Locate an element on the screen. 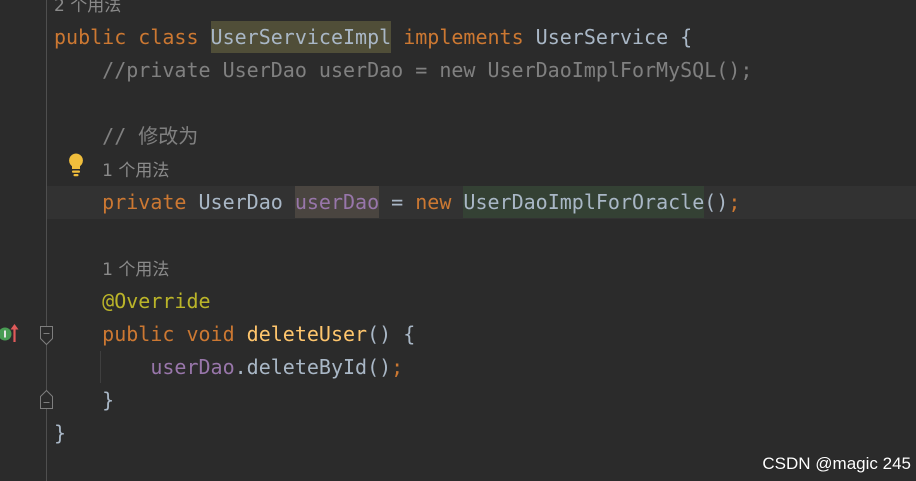  code-token: @Override is located at coordinates (132, 301).